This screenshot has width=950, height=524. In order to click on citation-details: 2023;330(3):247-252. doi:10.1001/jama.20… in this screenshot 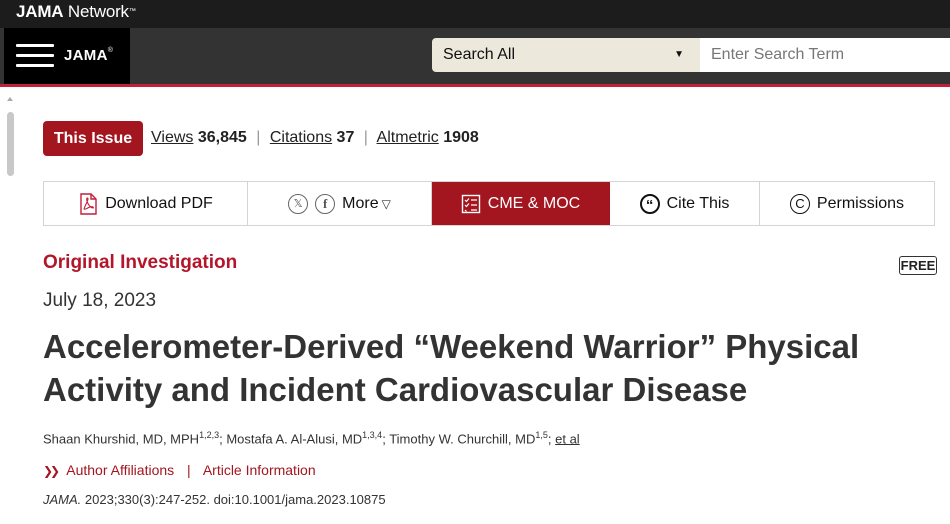, I will do `click(233, 499)`.